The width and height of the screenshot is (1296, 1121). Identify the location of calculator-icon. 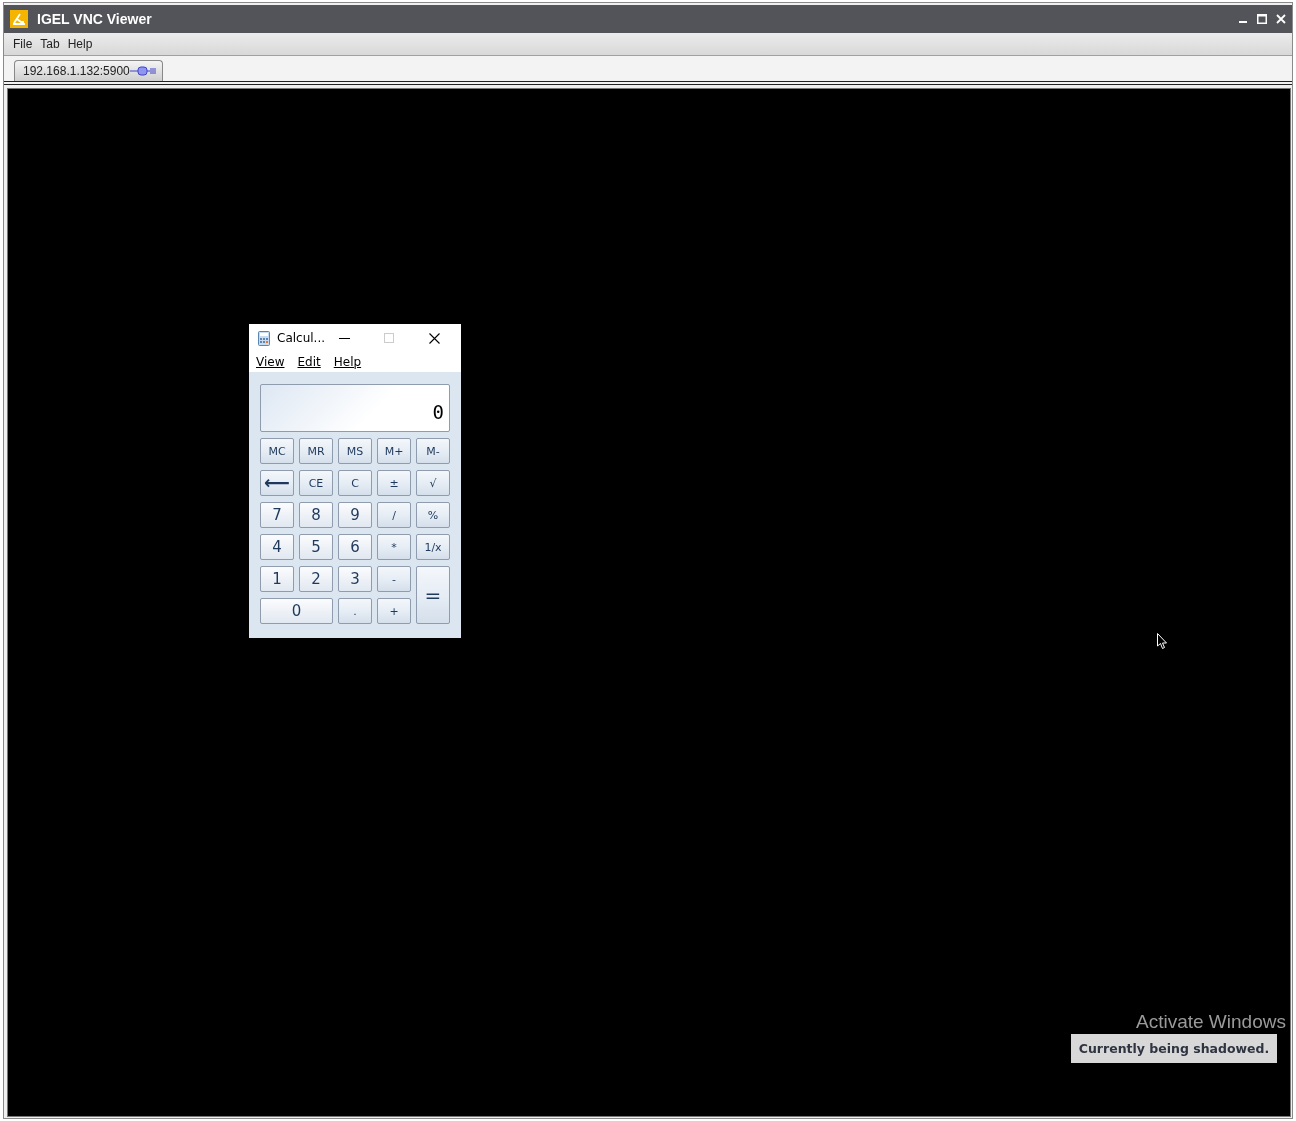
(264, 338).